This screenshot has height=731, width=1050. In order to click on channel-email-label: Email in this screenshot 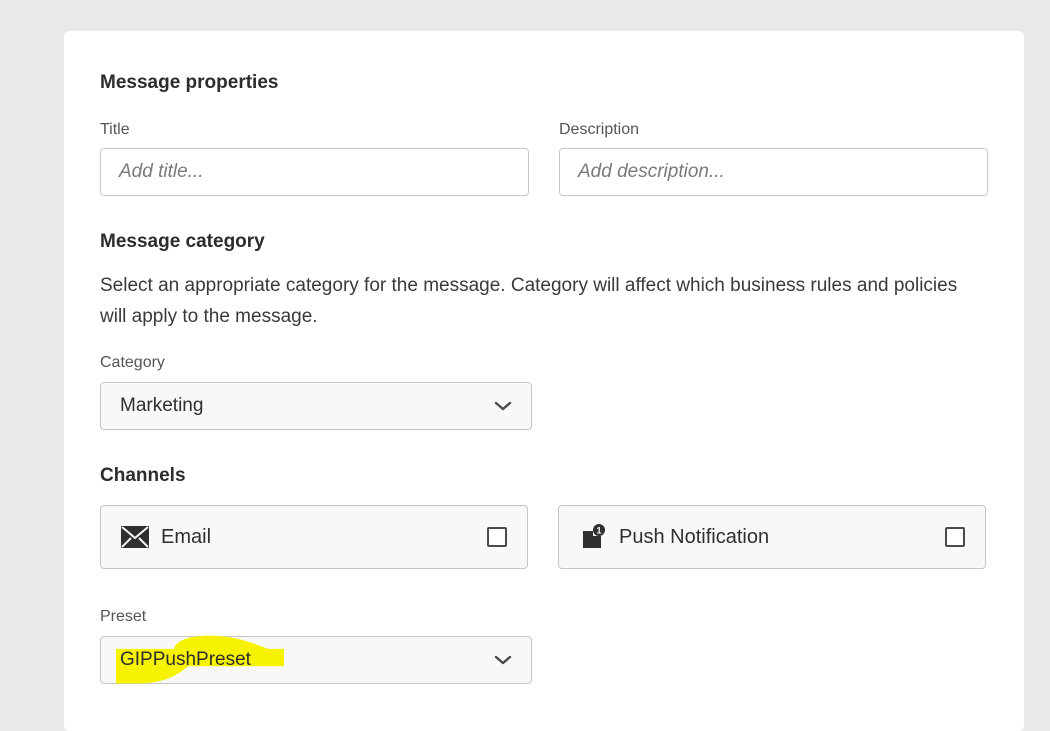, I will do `click(186, 536)`.